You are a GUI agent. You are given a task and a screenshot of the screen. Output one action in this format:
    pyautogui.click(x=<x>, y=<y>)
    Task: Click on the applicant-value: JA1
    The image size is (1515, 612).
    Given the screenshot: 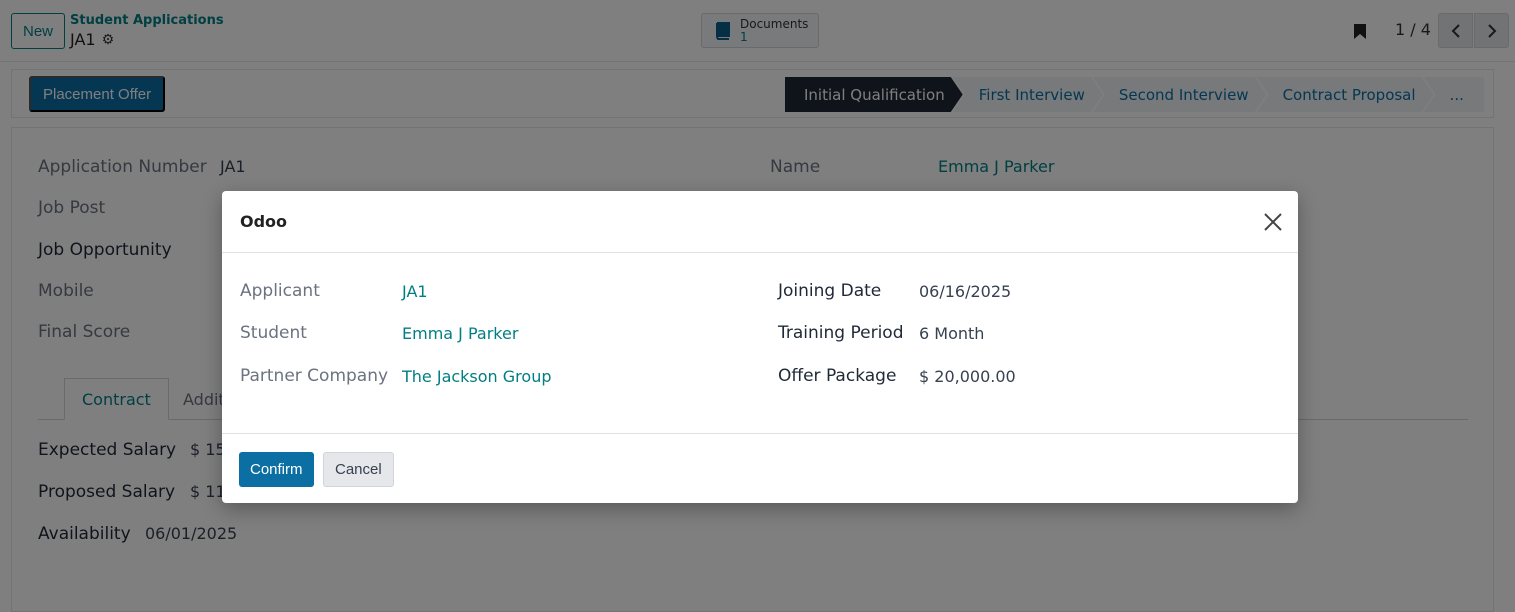 What is the action you would take?
    pyautogui.click(x=415, y=291)
    